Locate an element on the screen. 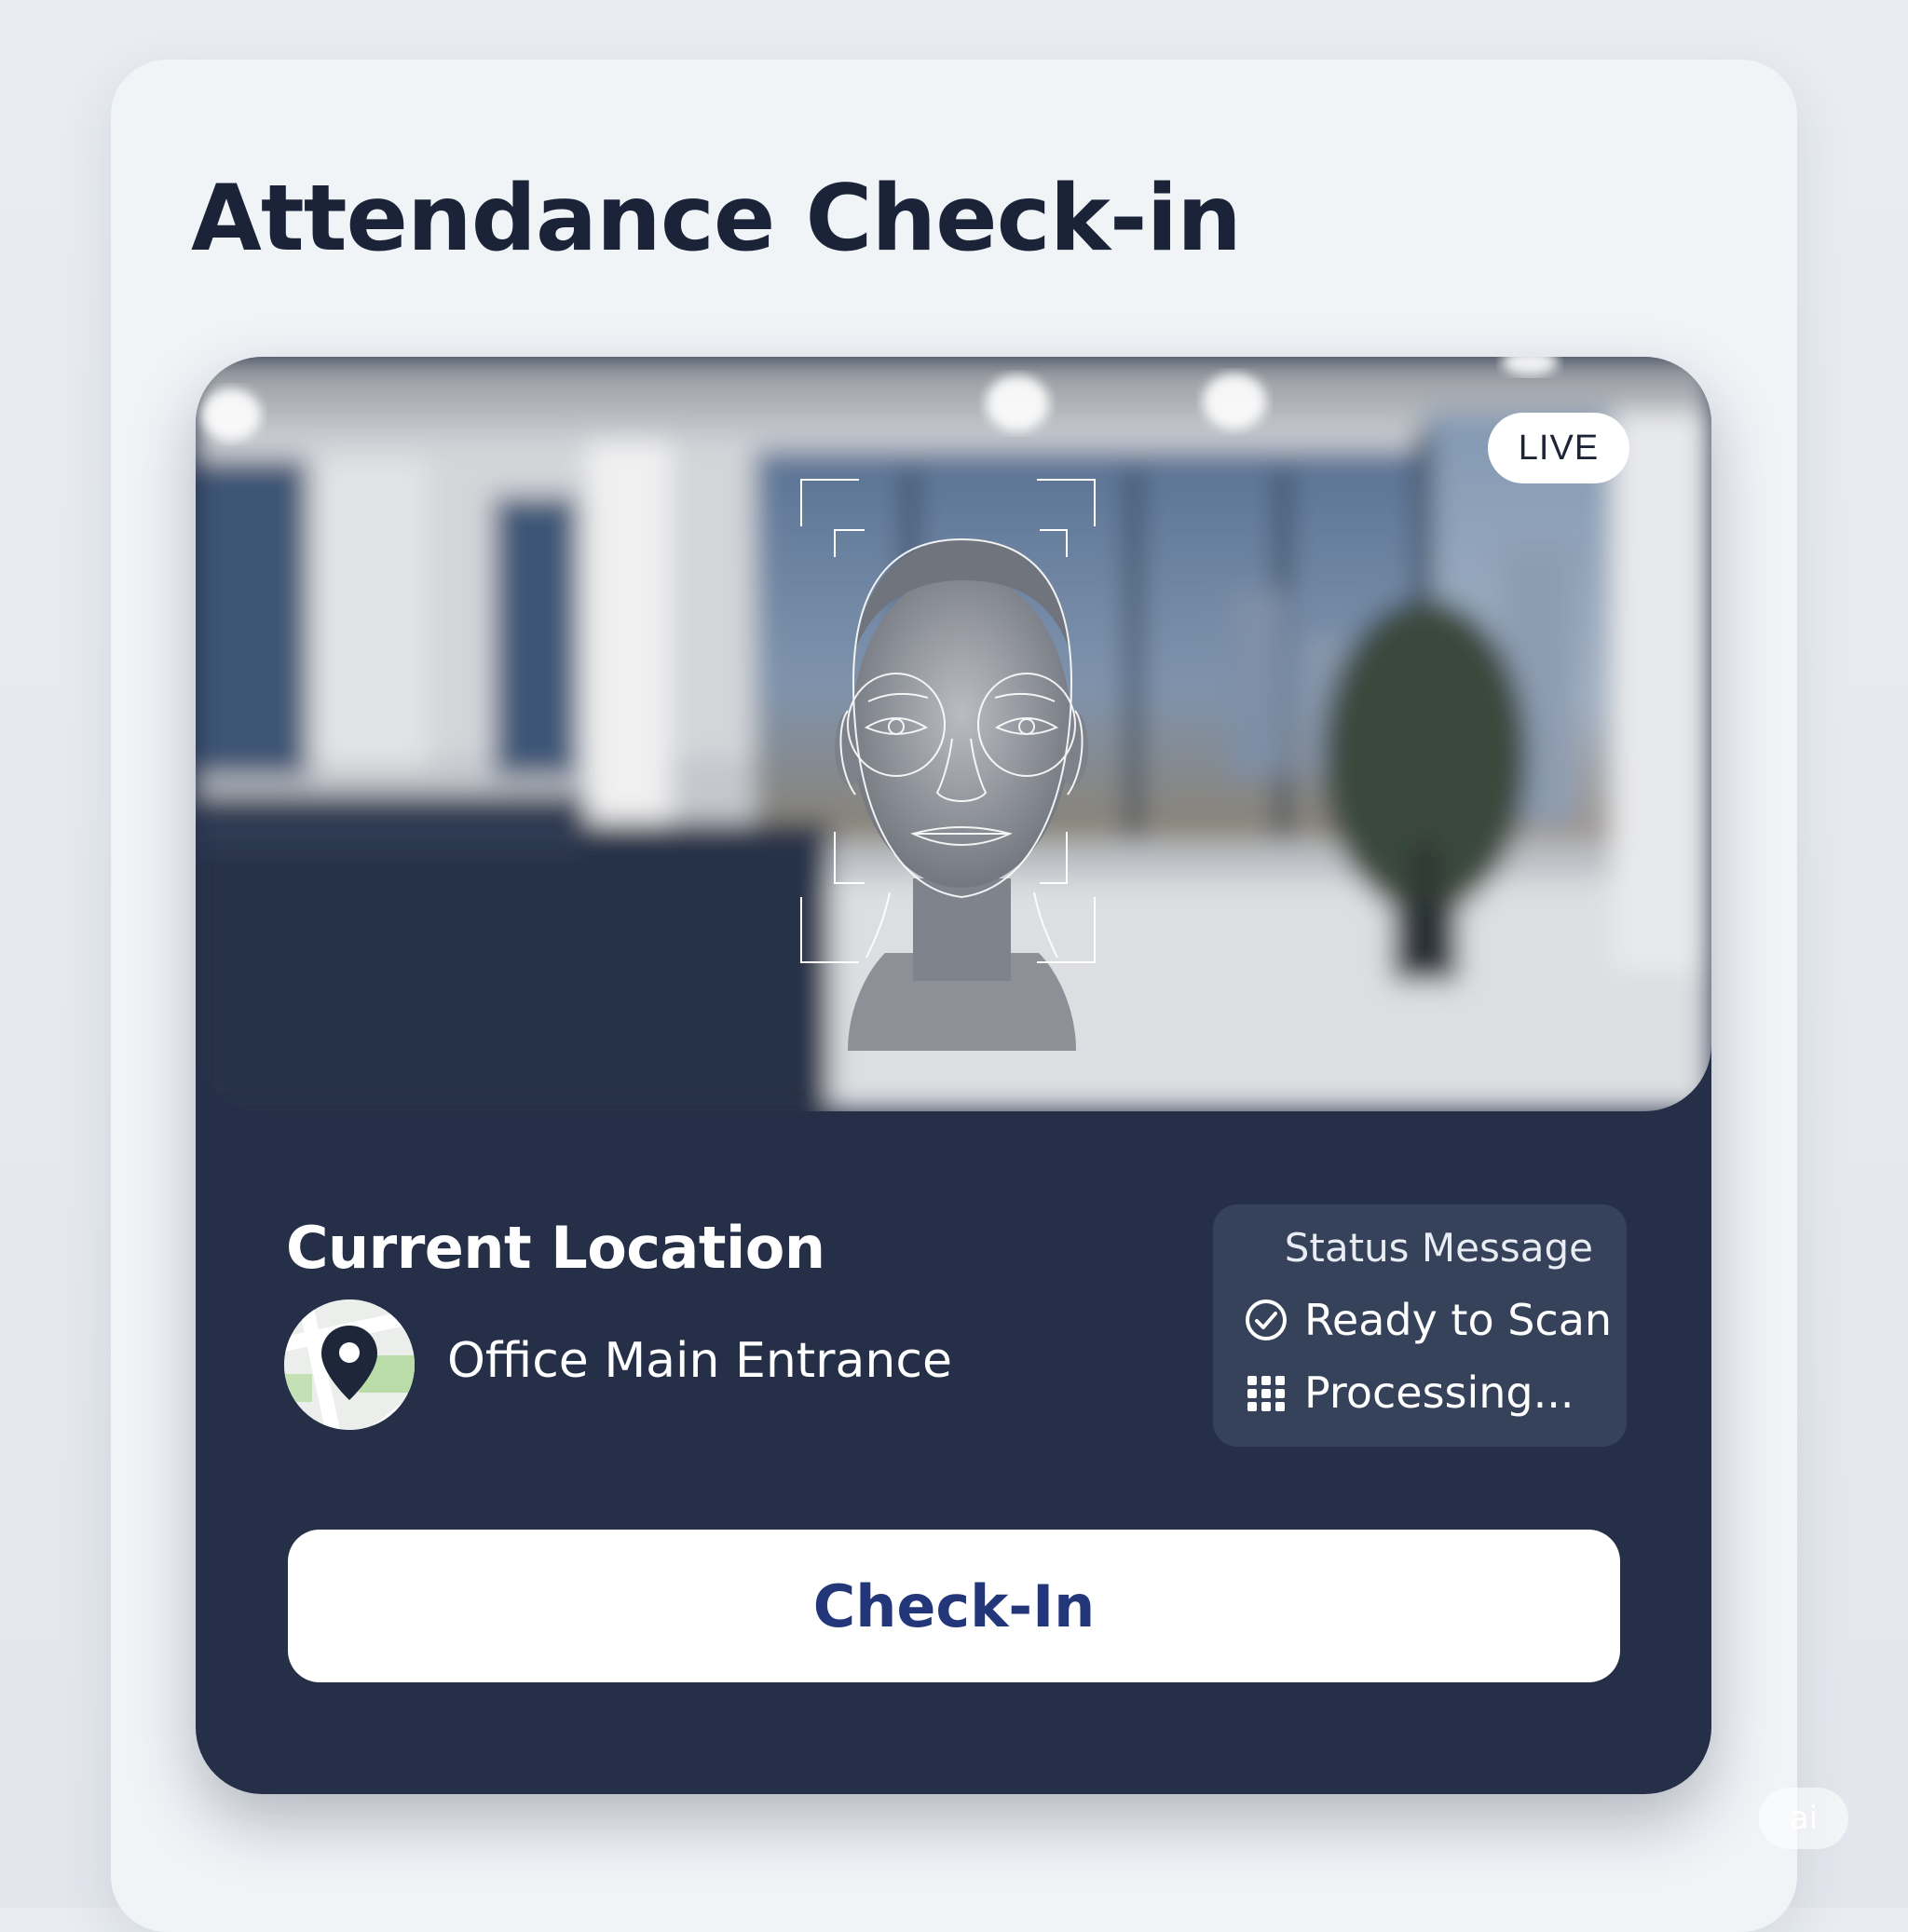  location-value: Office Main Entrance is located at coordinates (699, 1361).